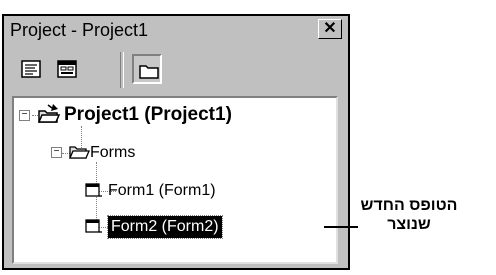 The height and width of the screenshot is (275, 496). What do you see at coordinates (79, 152) in the screenshot?
I see `open-folder-icon` at bounding box center [79, 152].